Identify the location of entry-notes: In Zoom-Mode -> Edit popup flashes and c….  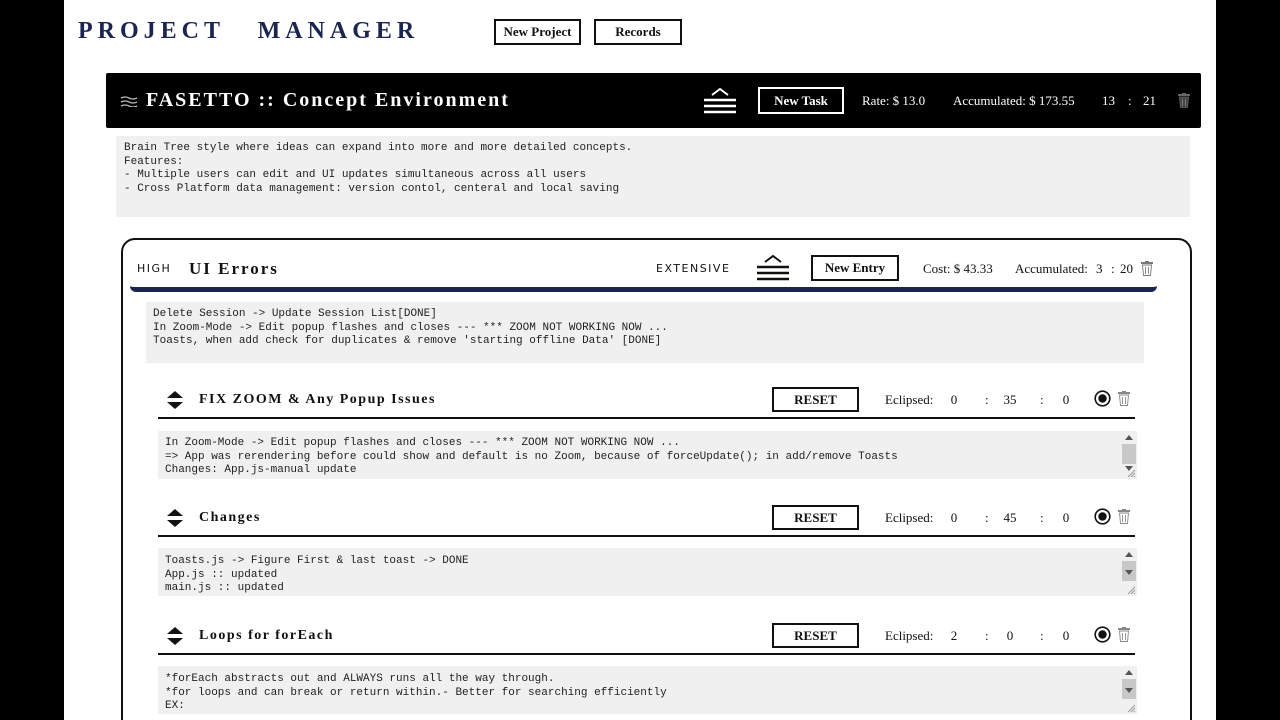
(639, 455).